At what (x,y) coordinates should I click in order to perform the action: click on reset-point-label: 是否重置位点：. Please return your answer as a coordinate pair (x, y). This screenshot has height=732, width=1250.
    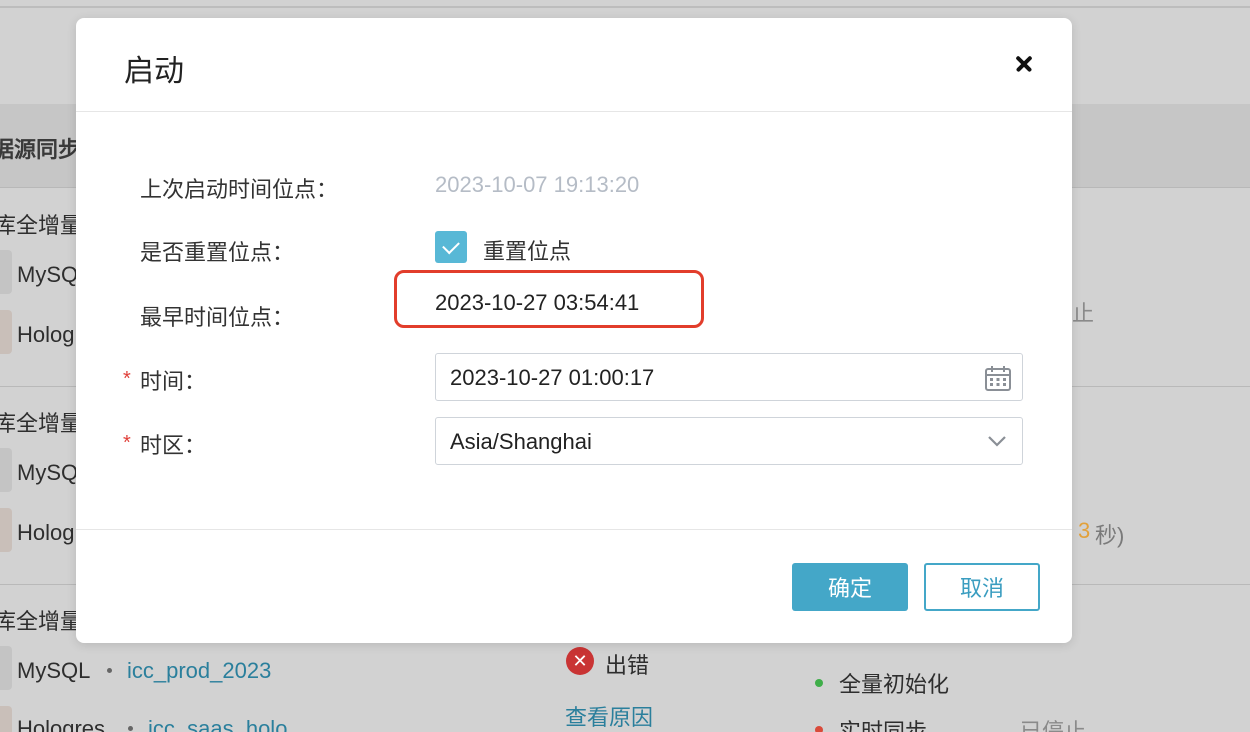
    Looking at the image, I should click on (217, 252).